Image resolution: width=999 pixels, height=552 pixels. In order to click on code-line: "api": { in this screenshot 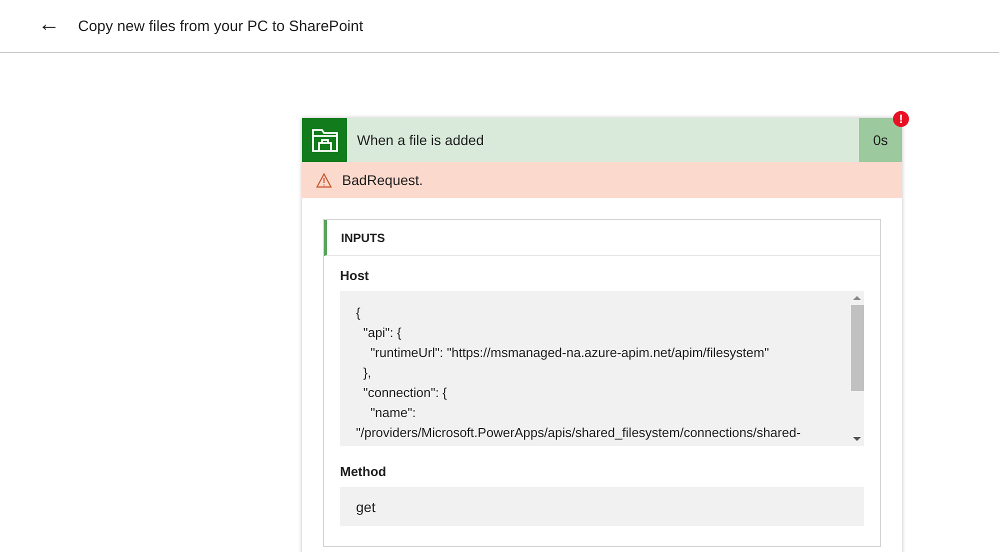, I will do `click(382, 333)`.